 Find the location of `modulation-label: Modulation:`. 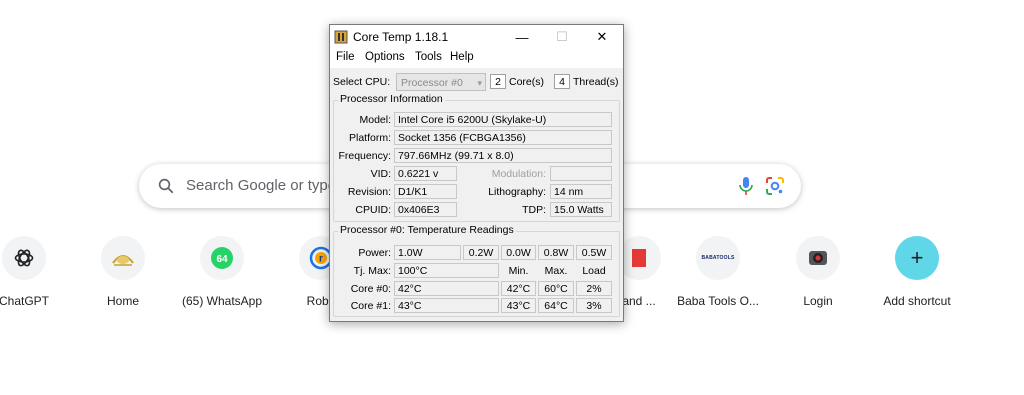

modulation-label: Modulation: is located at coordinates (518, 174).